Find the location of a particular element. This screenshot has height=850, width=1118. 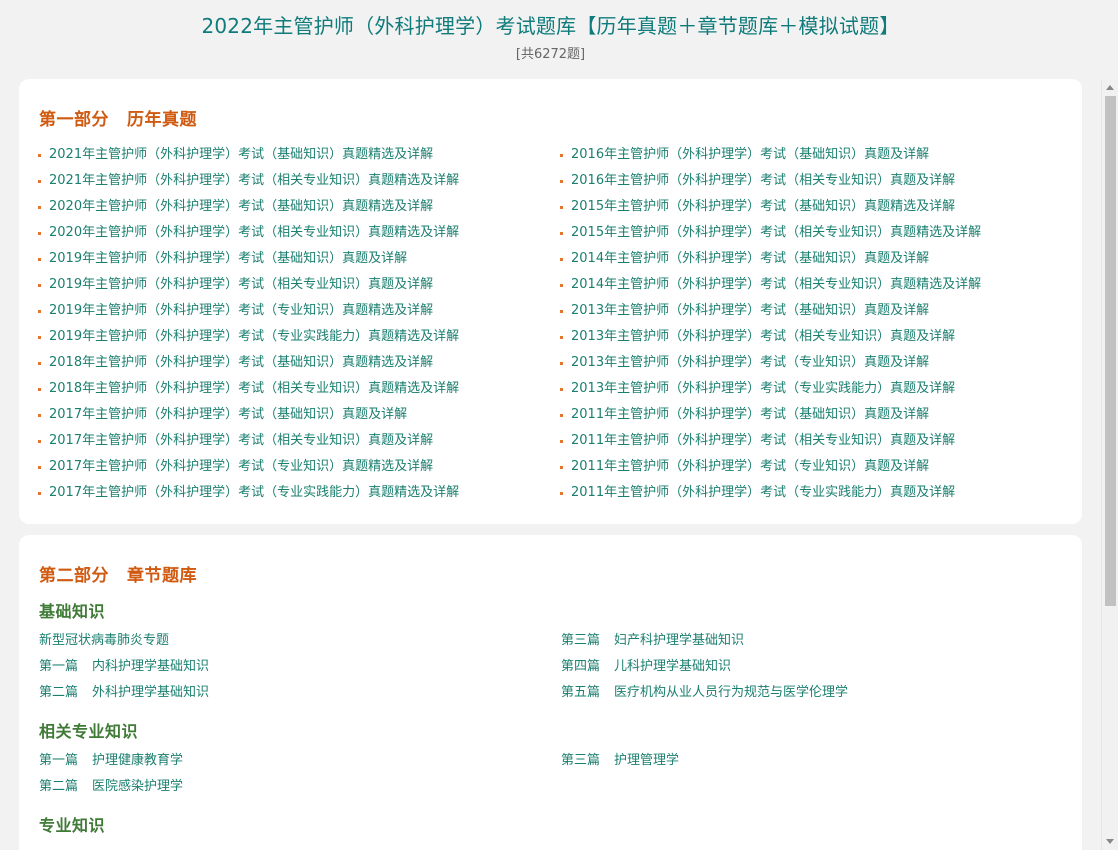

chapter-link: 新型冠状病毒肺炎专题 is located at coordinates (124, 641).